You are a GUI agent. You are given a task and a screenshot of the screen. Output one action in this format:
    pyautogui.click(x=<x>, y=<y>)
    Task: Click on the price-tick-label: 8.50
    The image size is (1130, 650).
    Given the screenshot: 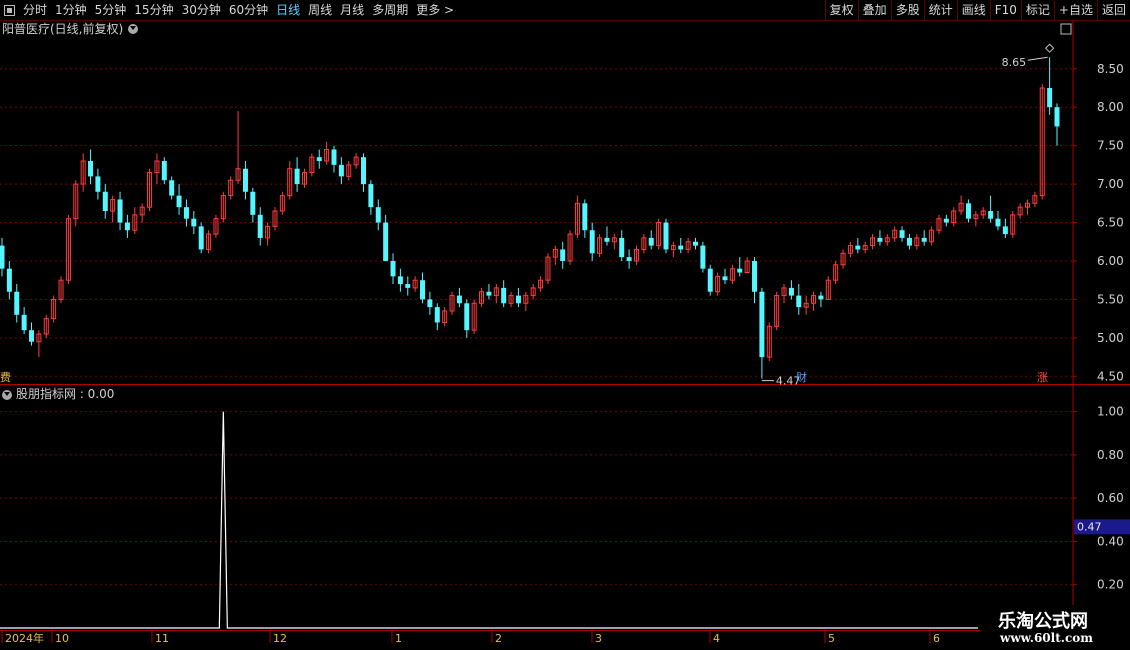 What is the action you would take?
    pyautogui.click(x=1110, y=69)
    